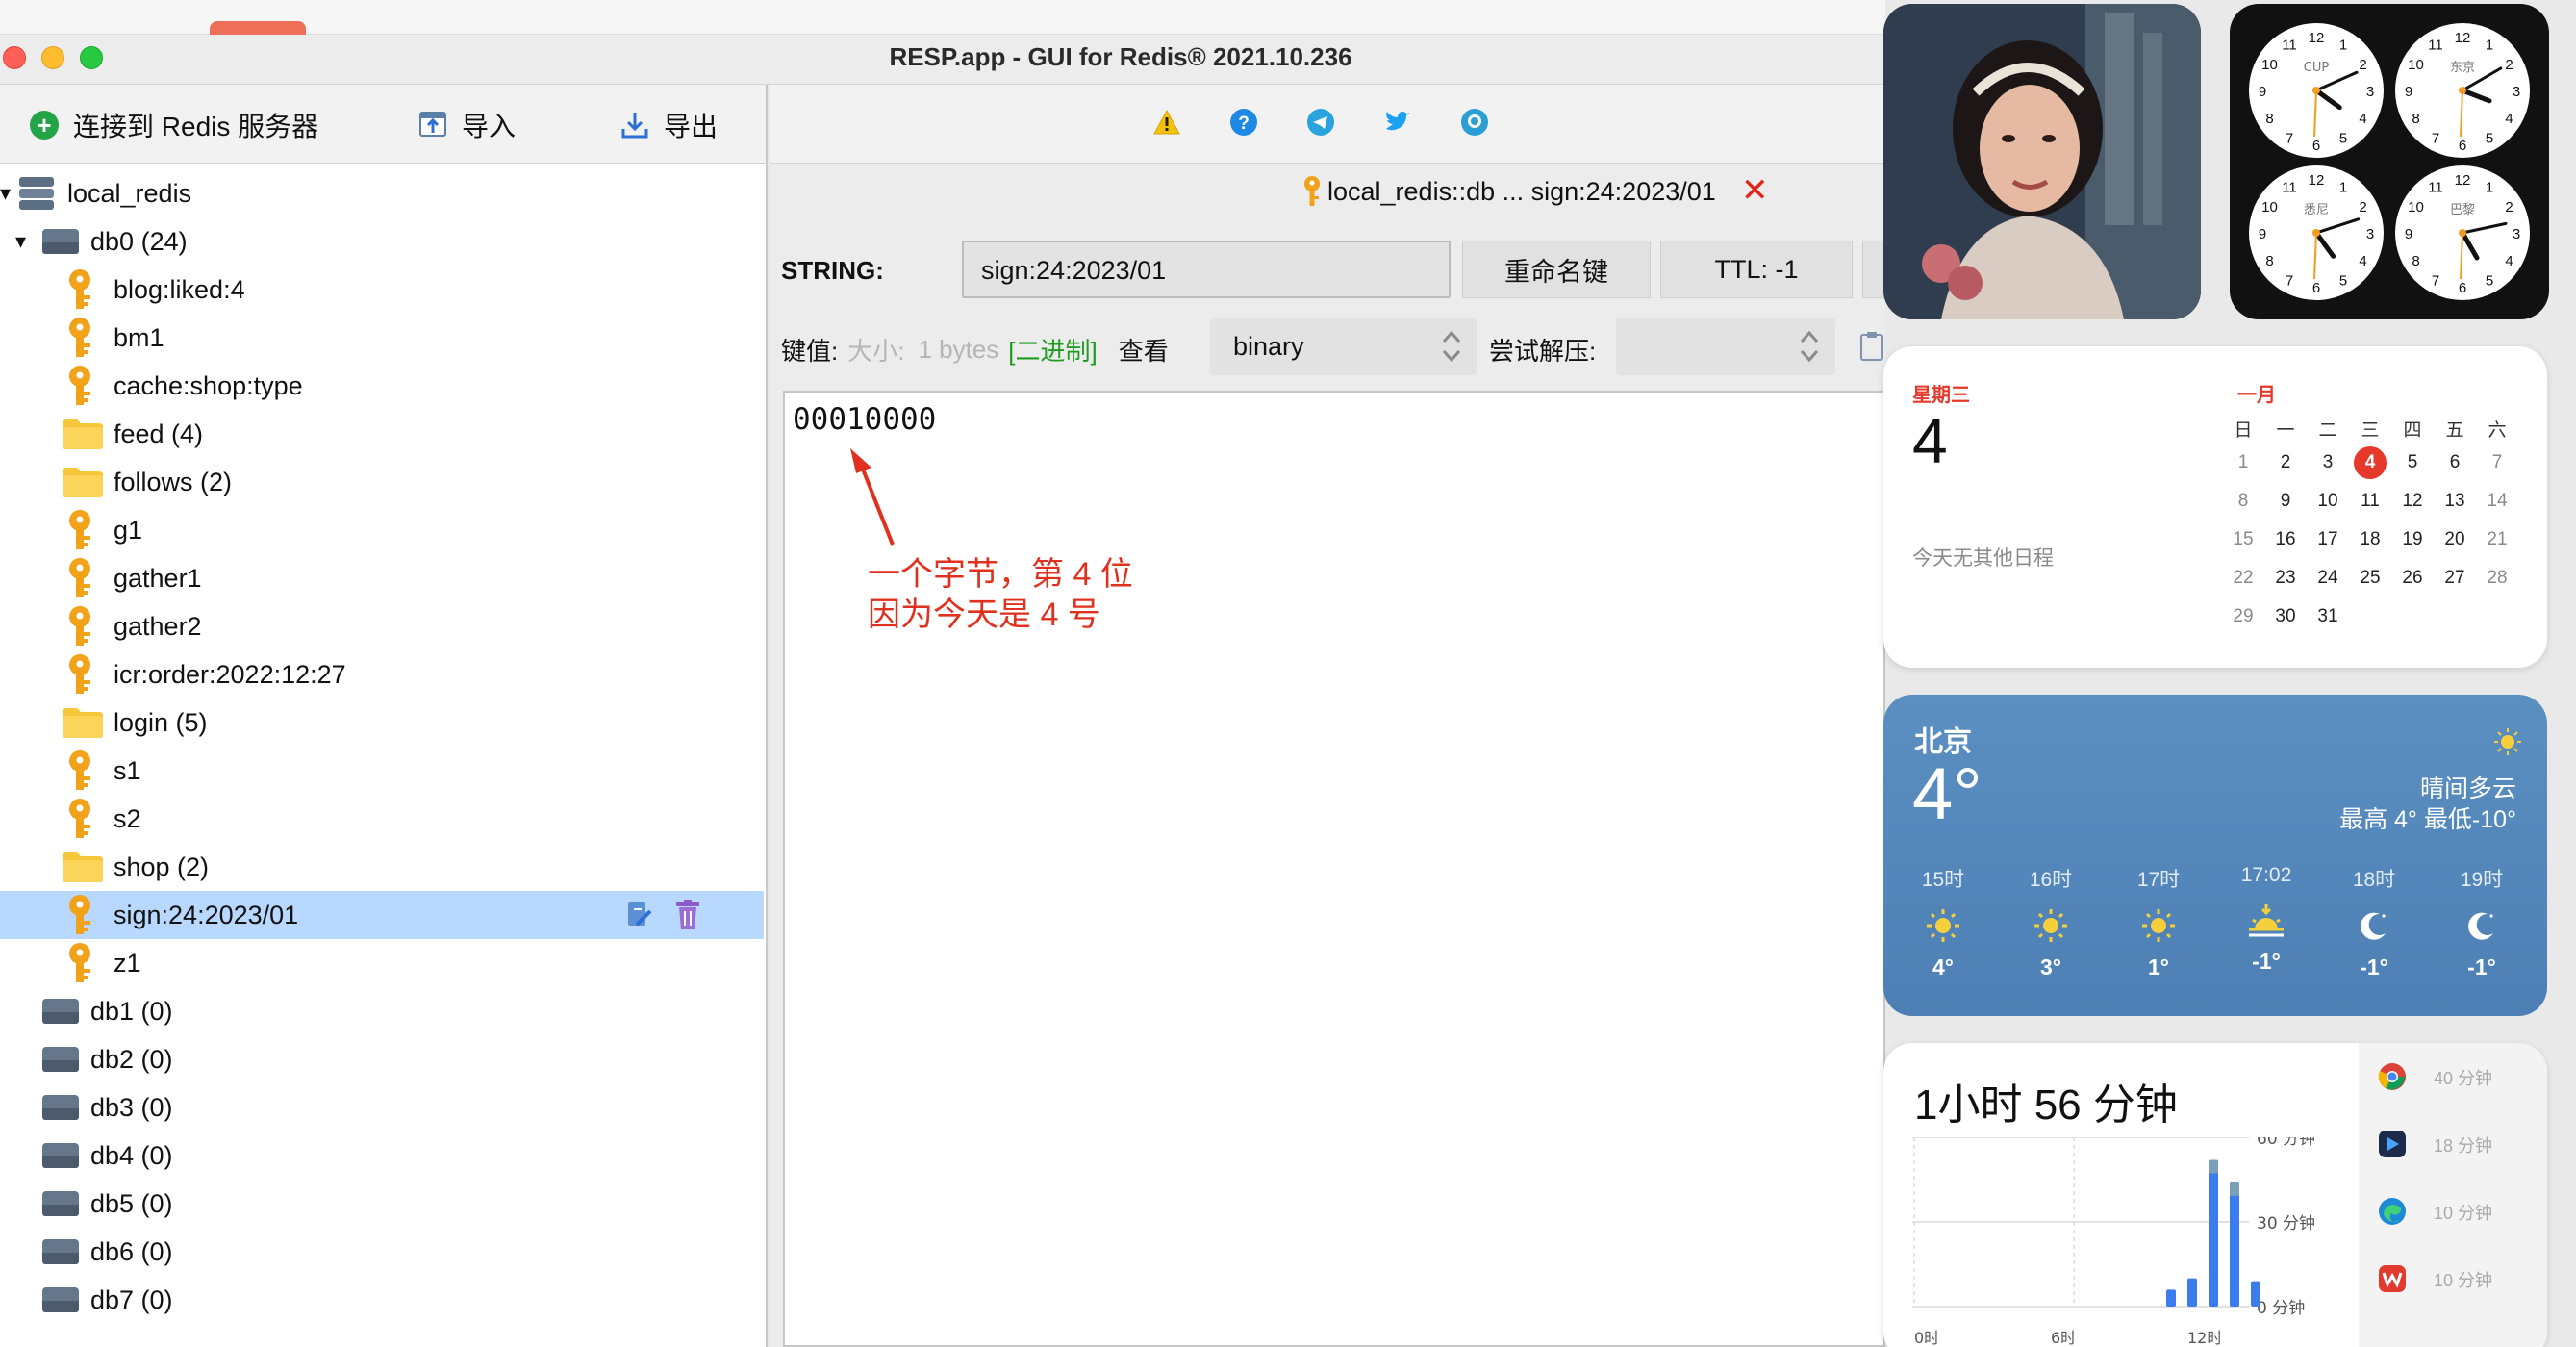 Image resolution: width=2576 pixels, height=1347 pixels. I want to click on db-row-db5: db5 (0), so click(383, 1204).